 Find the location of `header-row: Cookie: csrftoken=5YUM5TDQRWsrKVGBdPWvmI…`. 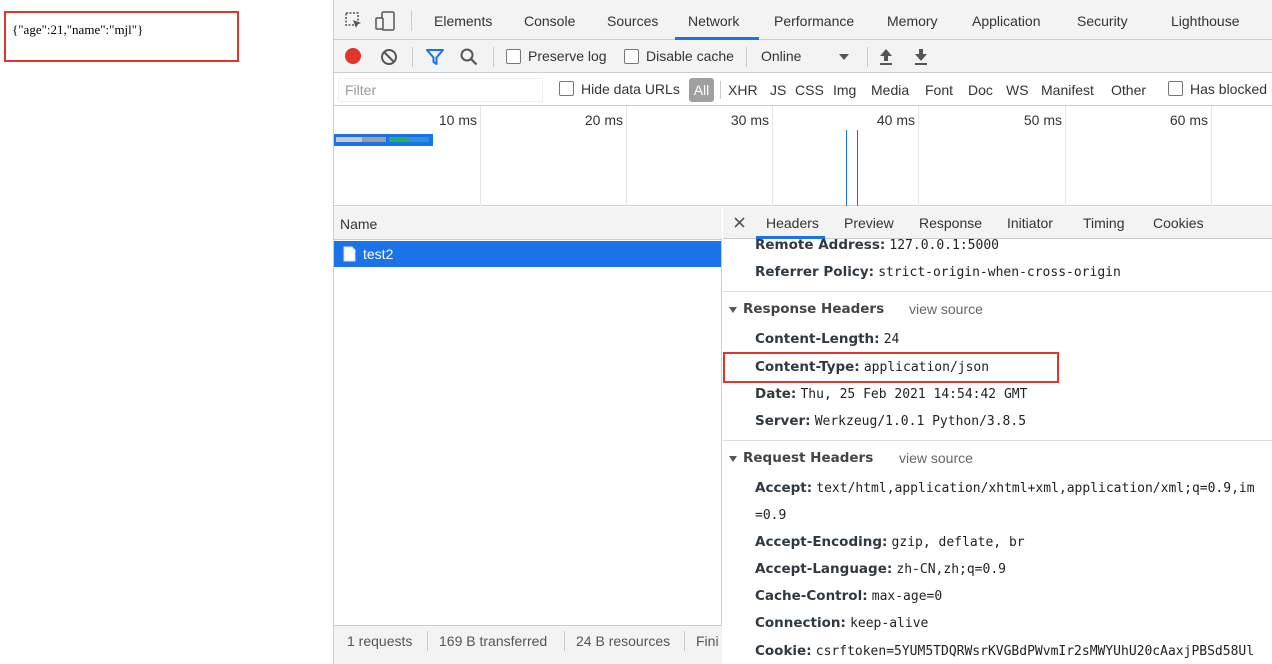

header-row: Cookie: csrftoken=5YUM5TDQRWsrKVGBdPWvmI… is located at coordinates (1005, 651).